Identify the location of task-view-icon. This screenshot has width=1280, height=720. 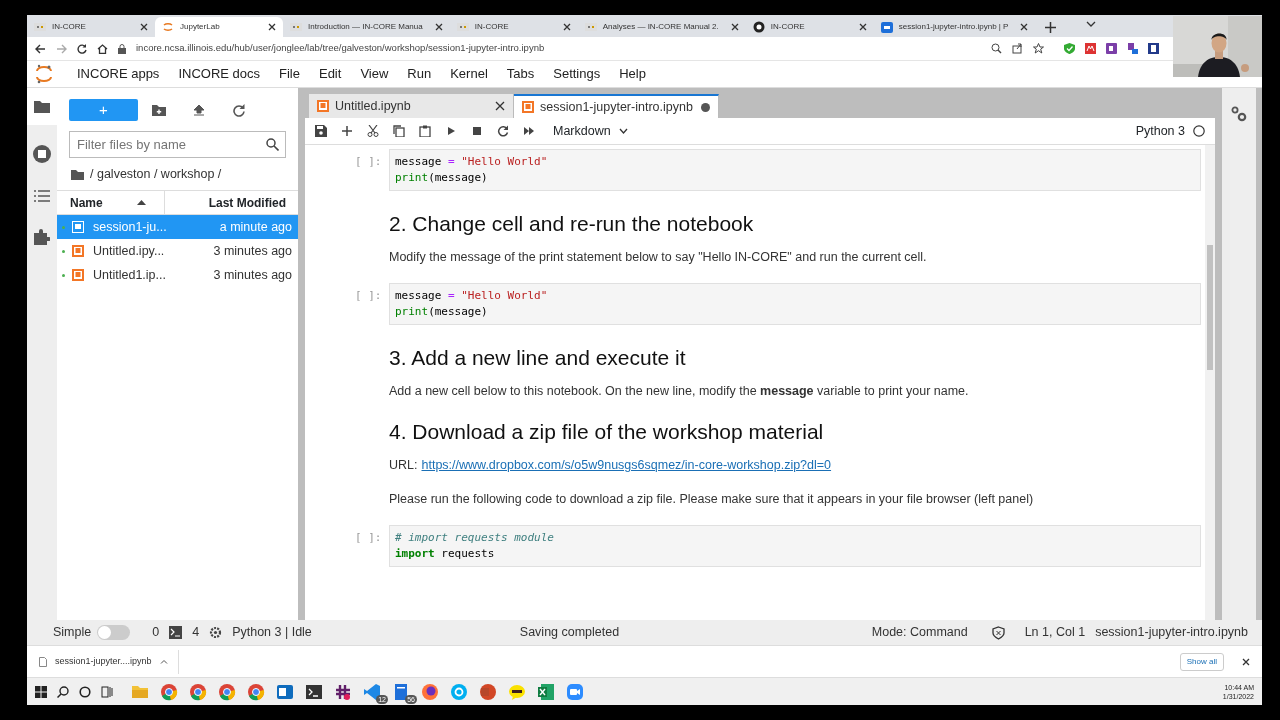
(107, 691).